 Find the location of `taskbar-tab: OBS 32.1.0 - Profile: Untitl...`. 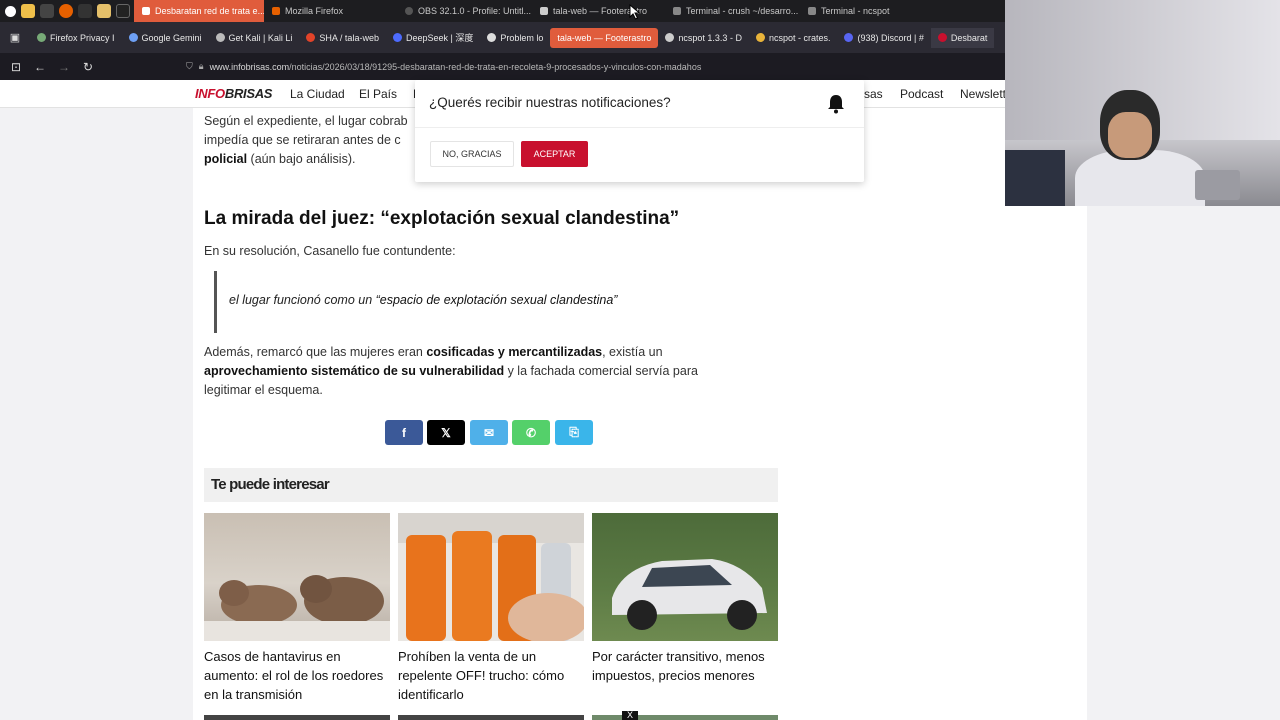

taskbar-tab: OBS 32.1.0 - Profile: Untitl... is located at coordinates (464, 11).